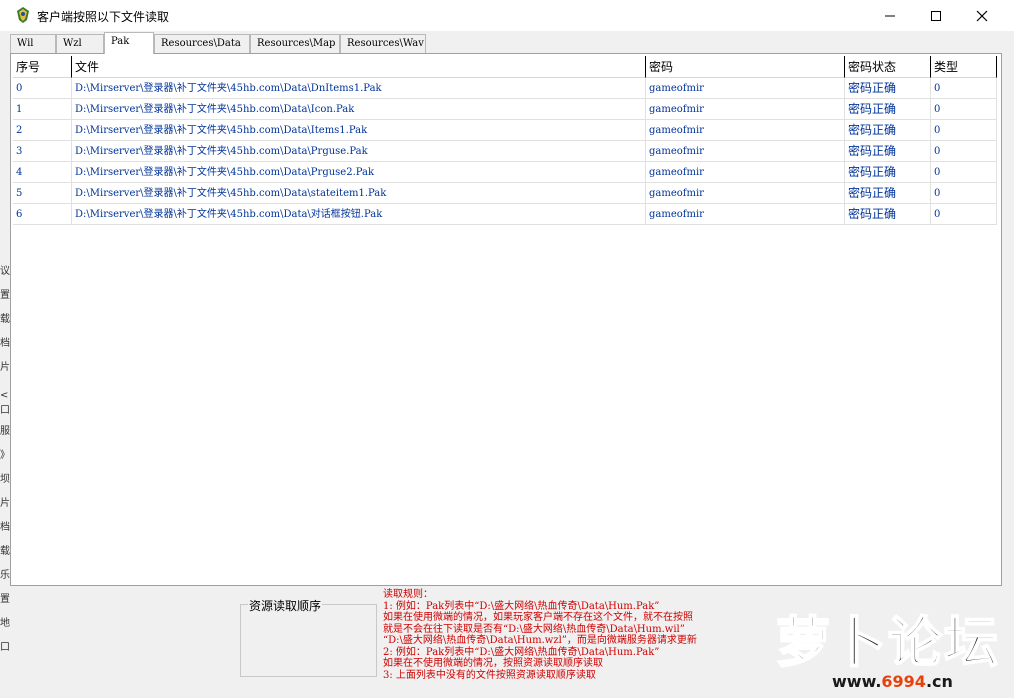 This screenshot has height=698, width=1014. I want to click on tab-resources-map: Resources\Map, so click(295, 43).